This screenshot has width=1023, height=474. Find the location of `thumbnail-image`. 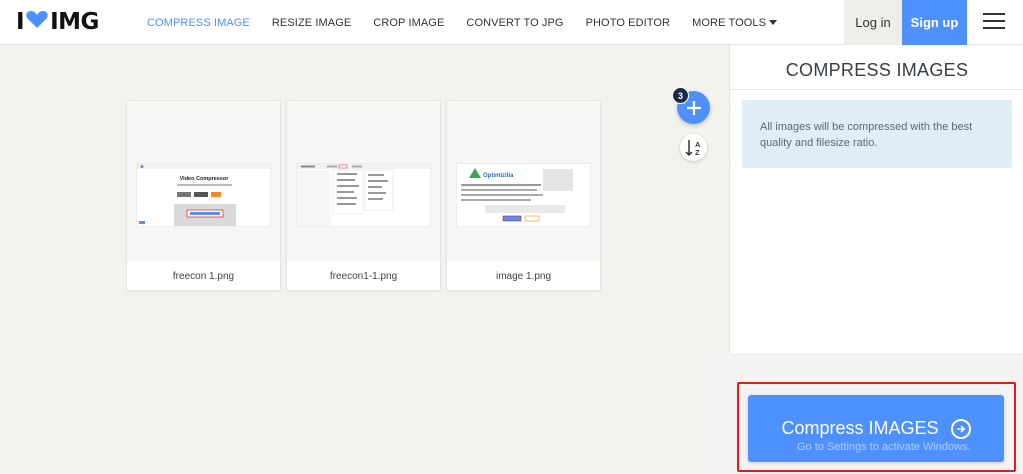

thumbnail-image is located at coordinates (363, 195).